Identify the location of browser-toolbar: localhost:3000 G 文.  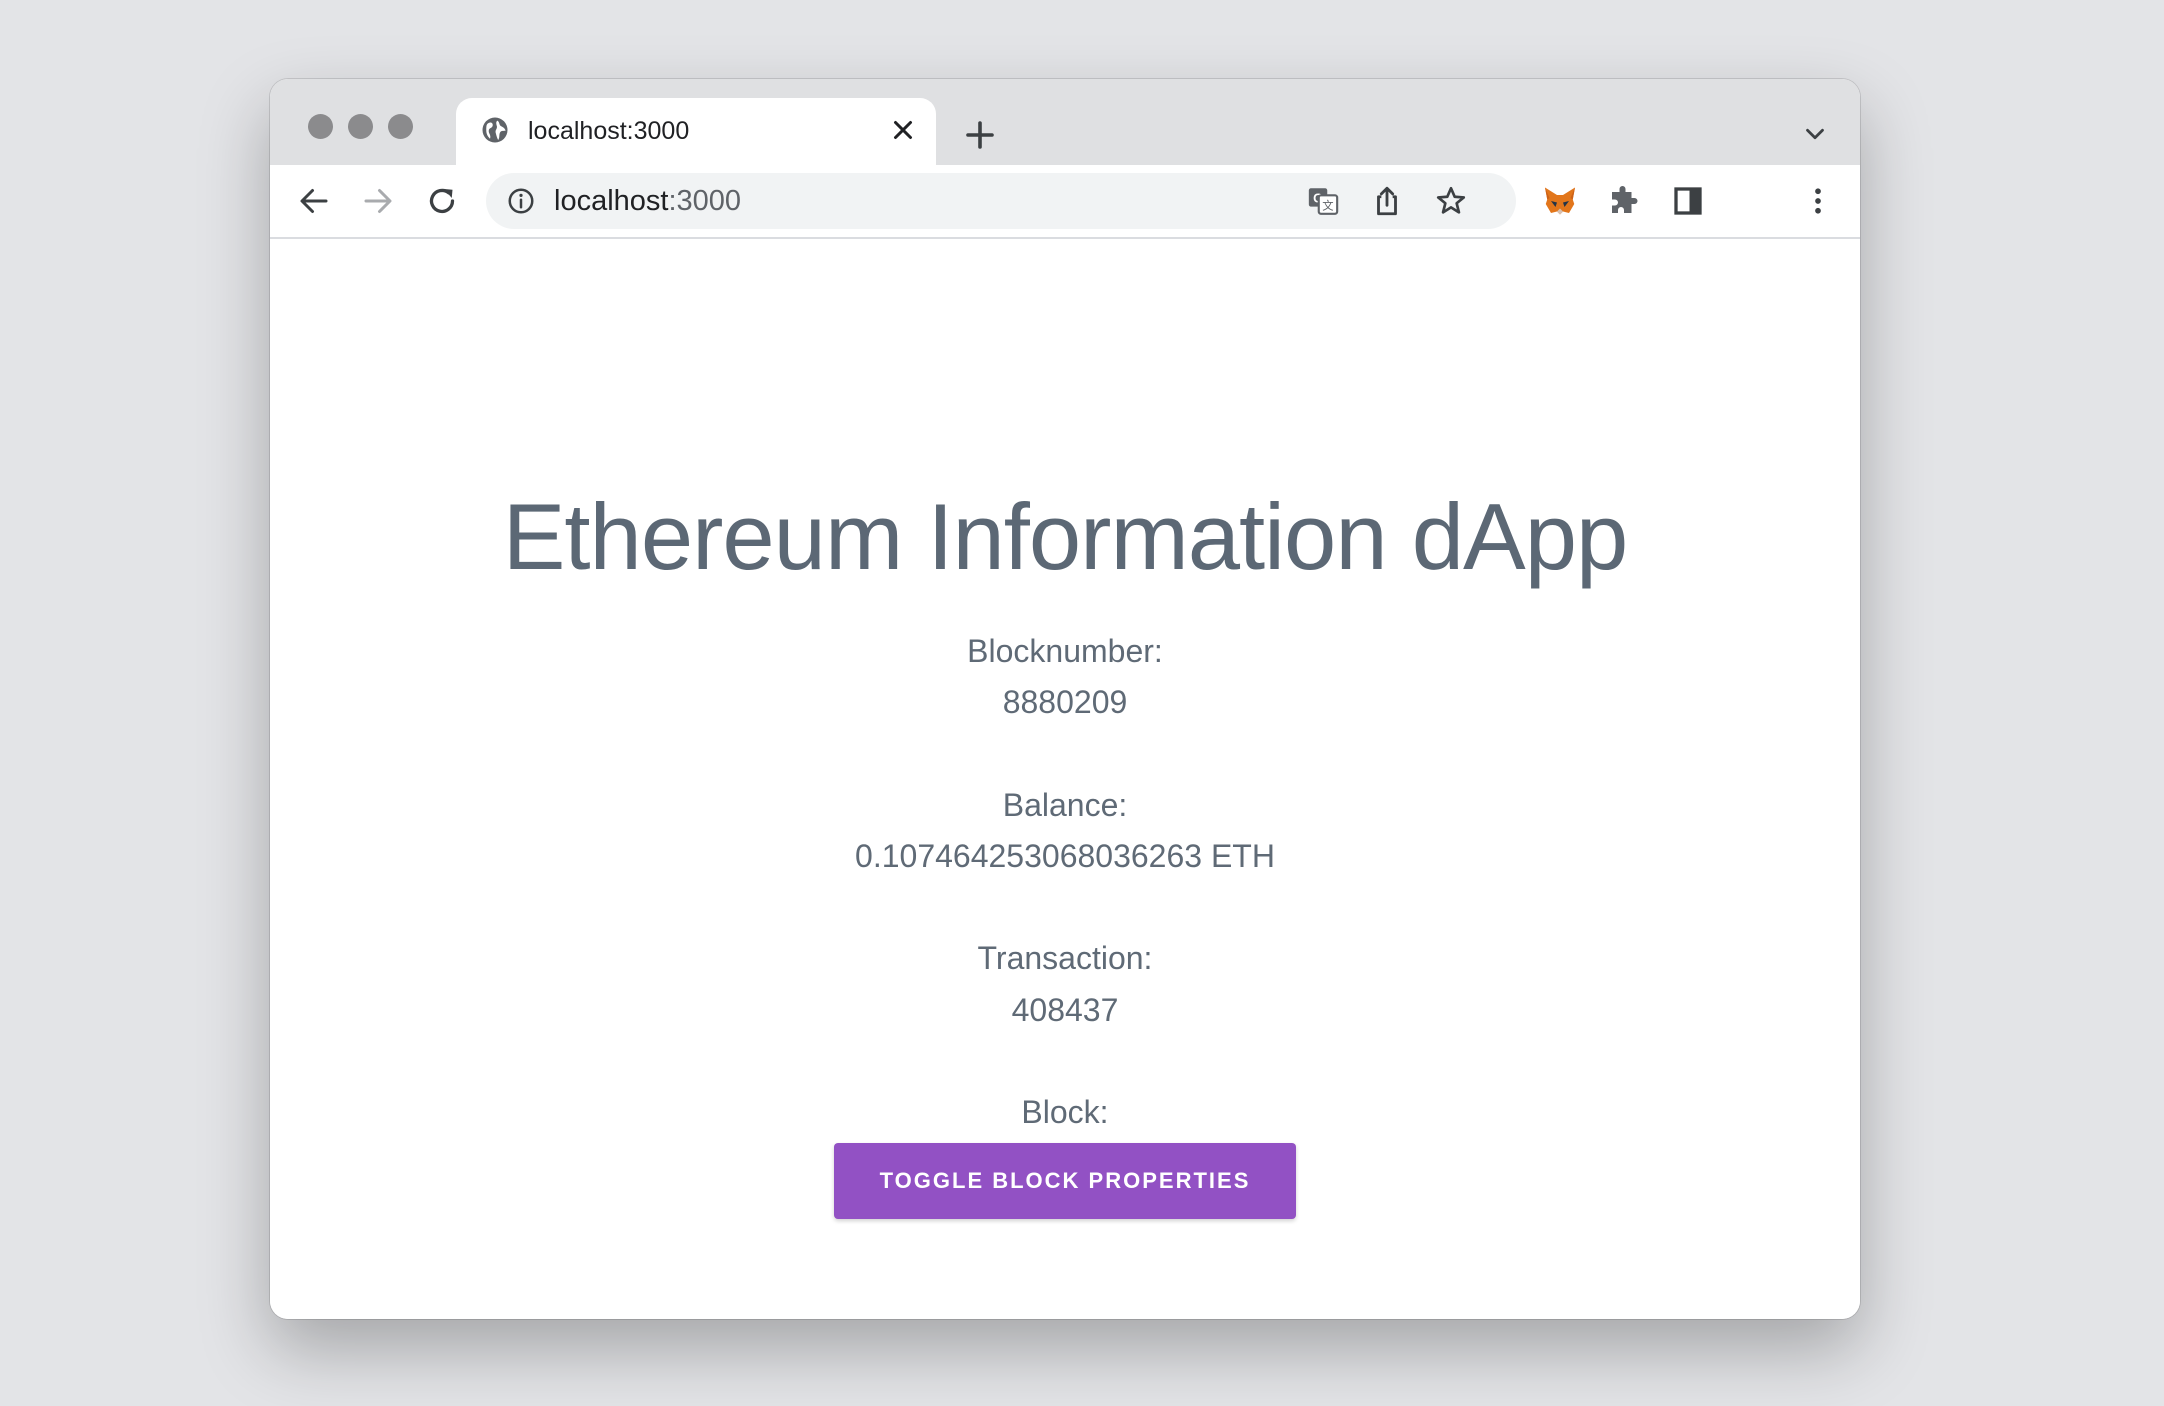
(1065, 202).